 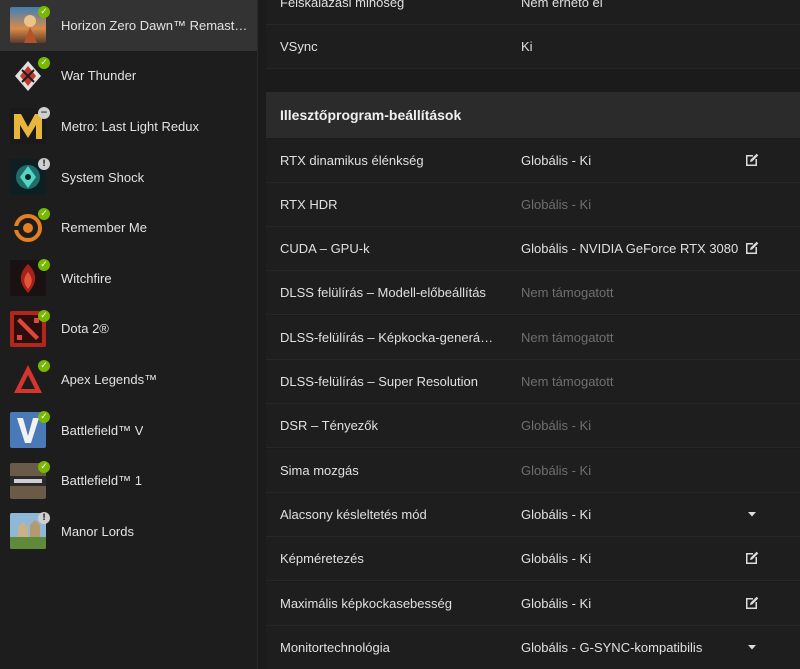 What do you see at coordinates (379, 381) in the screenshot?
I see `setting-label: DLSS-felülírás – Super Resolution` at bounding box center [379, 381].